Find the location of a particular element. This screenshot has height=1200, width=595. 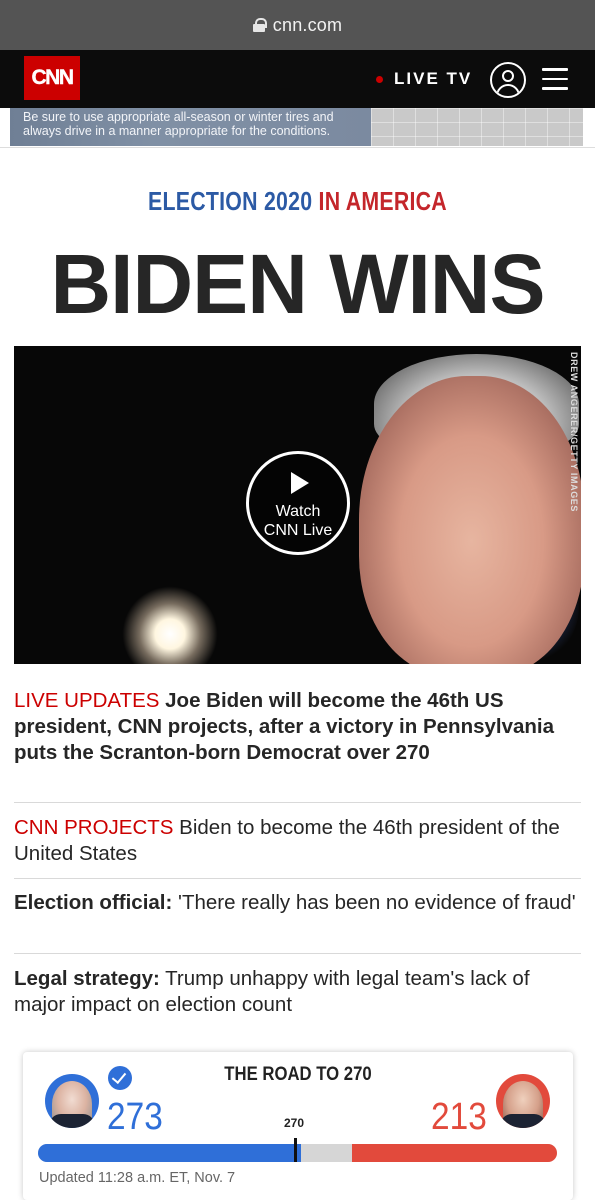

watch-label-line2: CNN Live is located at coordinates (298, 530).